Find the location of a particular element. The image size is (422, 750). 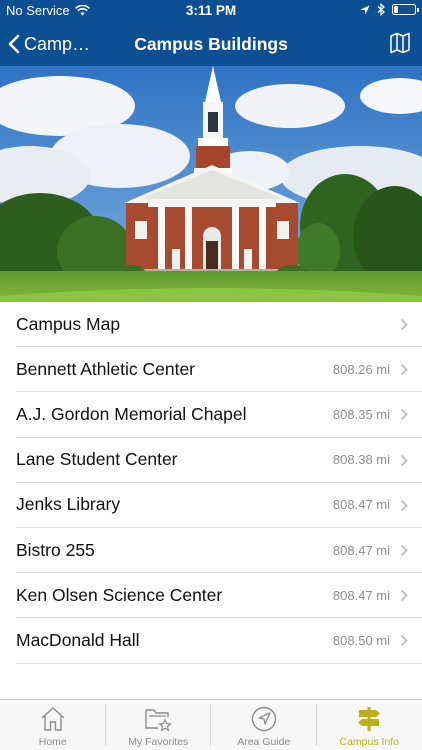

list-item-lane-student-center: Lane Student Center 808.38 mi is located at coordinates (219, 460).